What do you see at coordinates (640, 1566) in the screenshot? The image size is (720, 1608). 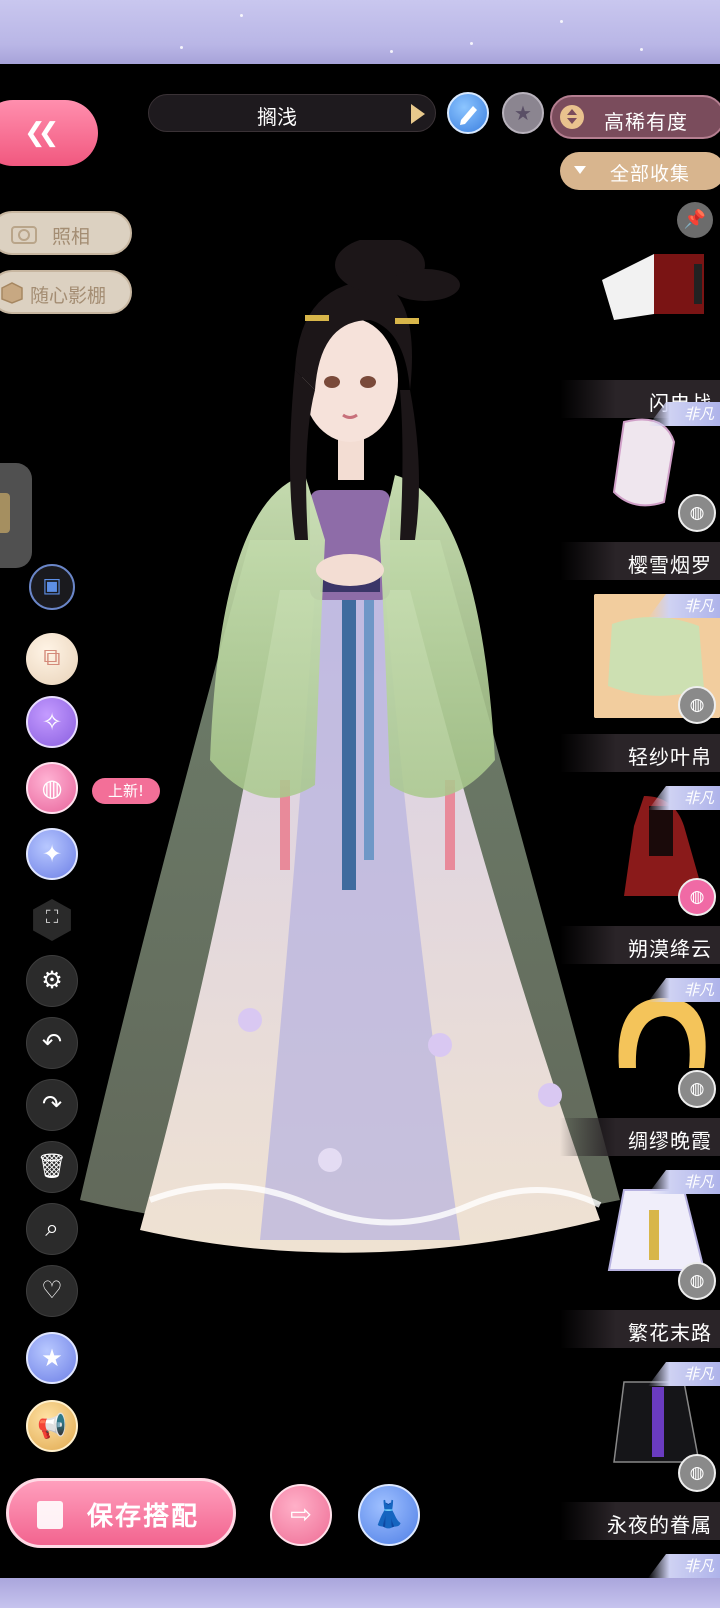 I see `item-card-partial: 非凡` at bounding box center [640, 1566].